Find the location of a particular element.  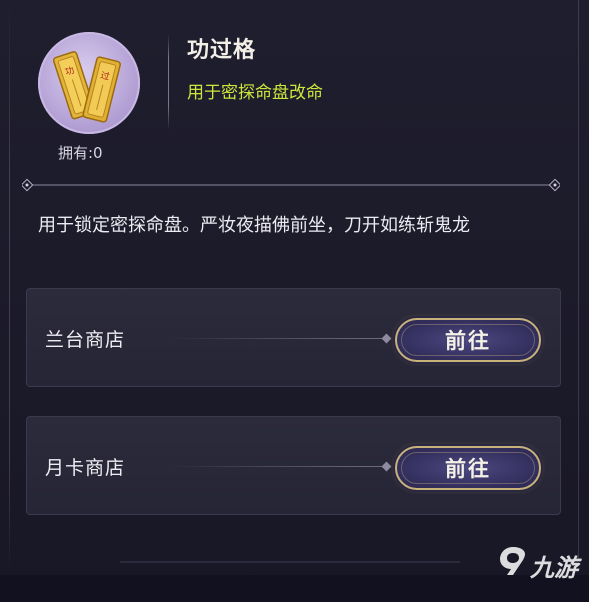

shop-name: 兰台商店 is located at coordinates (85, 340).